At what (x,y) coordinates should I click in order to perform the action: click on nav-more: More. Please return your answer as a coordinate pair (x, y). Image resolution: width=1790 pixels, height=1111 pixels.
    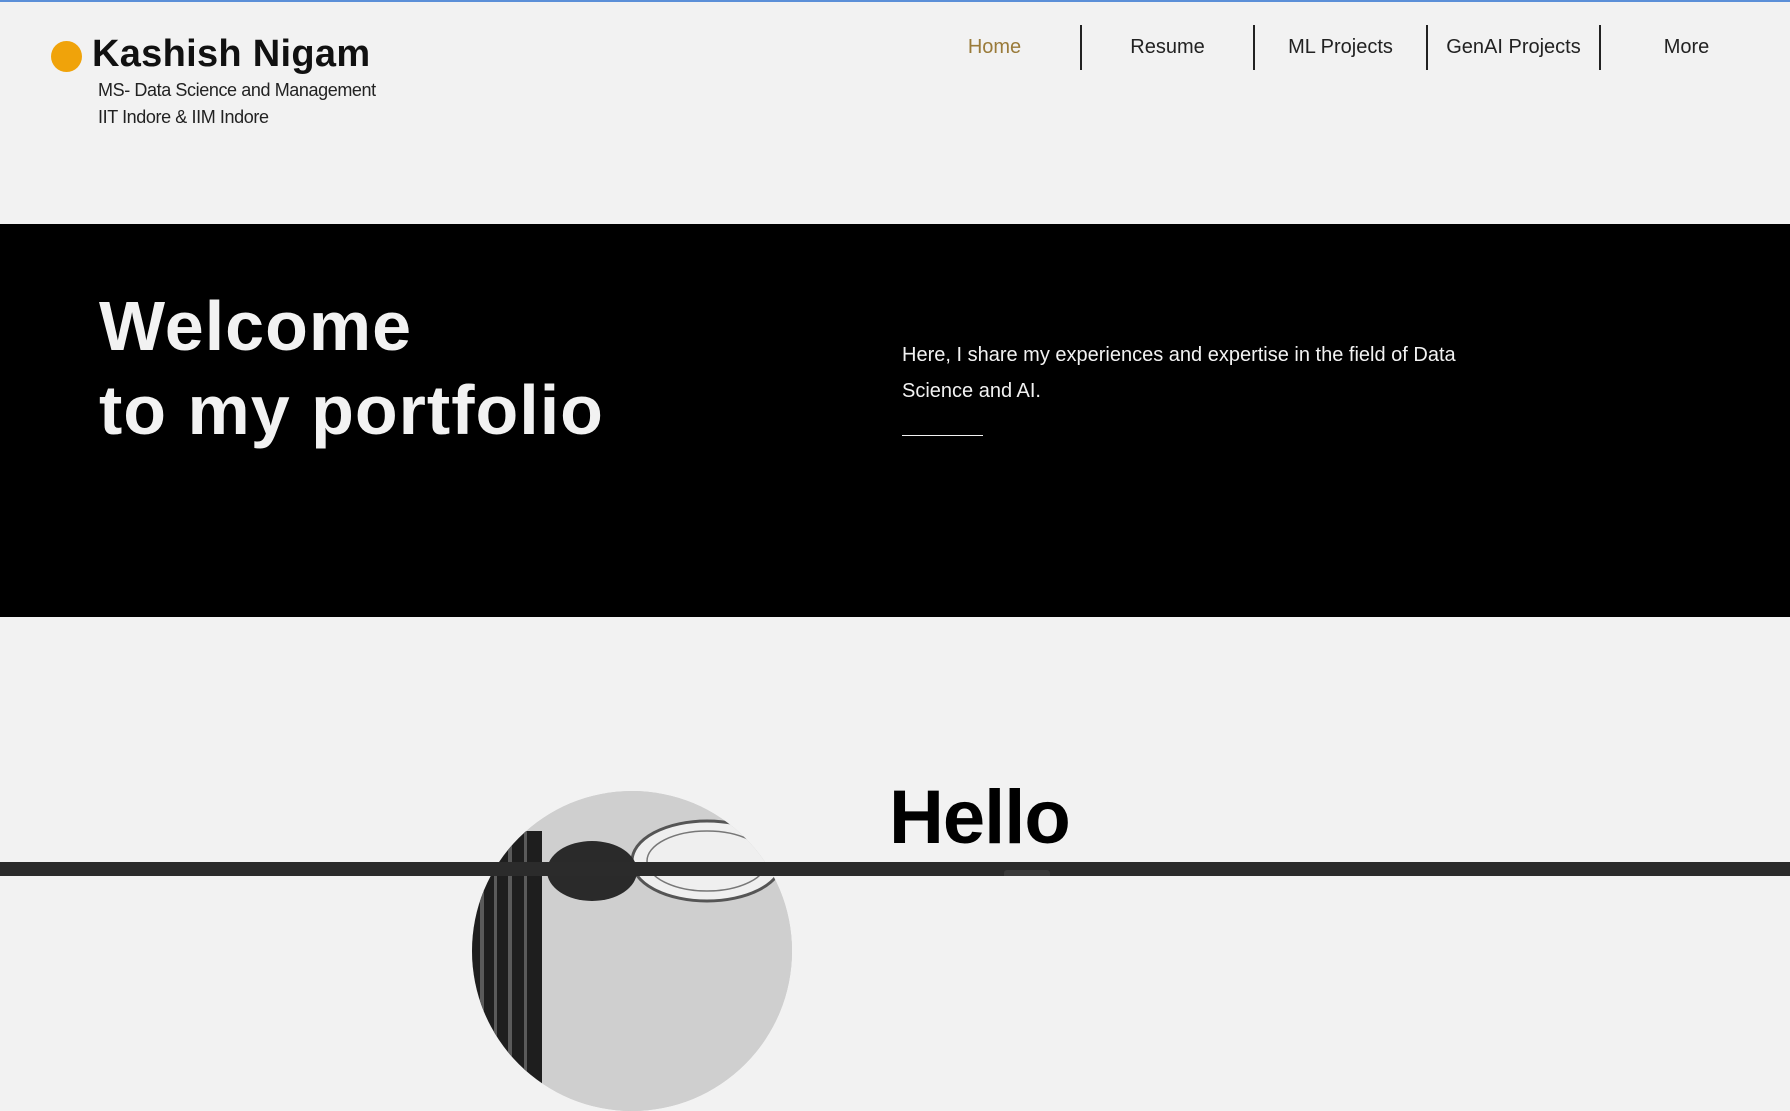
    Looking at the image, I should click on (1686, 47).